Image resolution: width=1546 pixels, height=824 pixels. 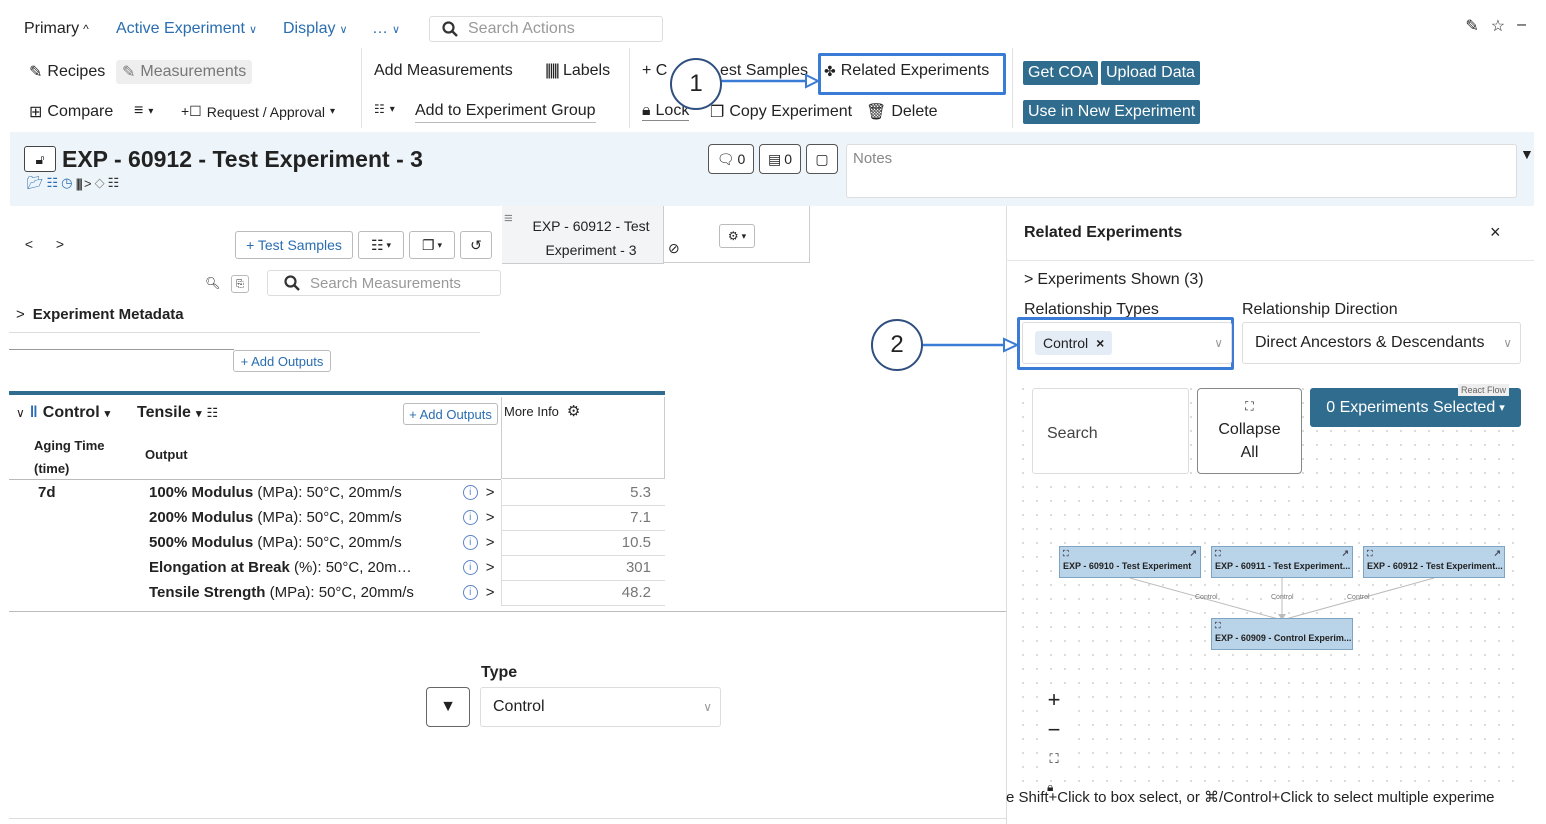 I want to click on compare-button: ⊞ Compare, so click(x=71, y=112).